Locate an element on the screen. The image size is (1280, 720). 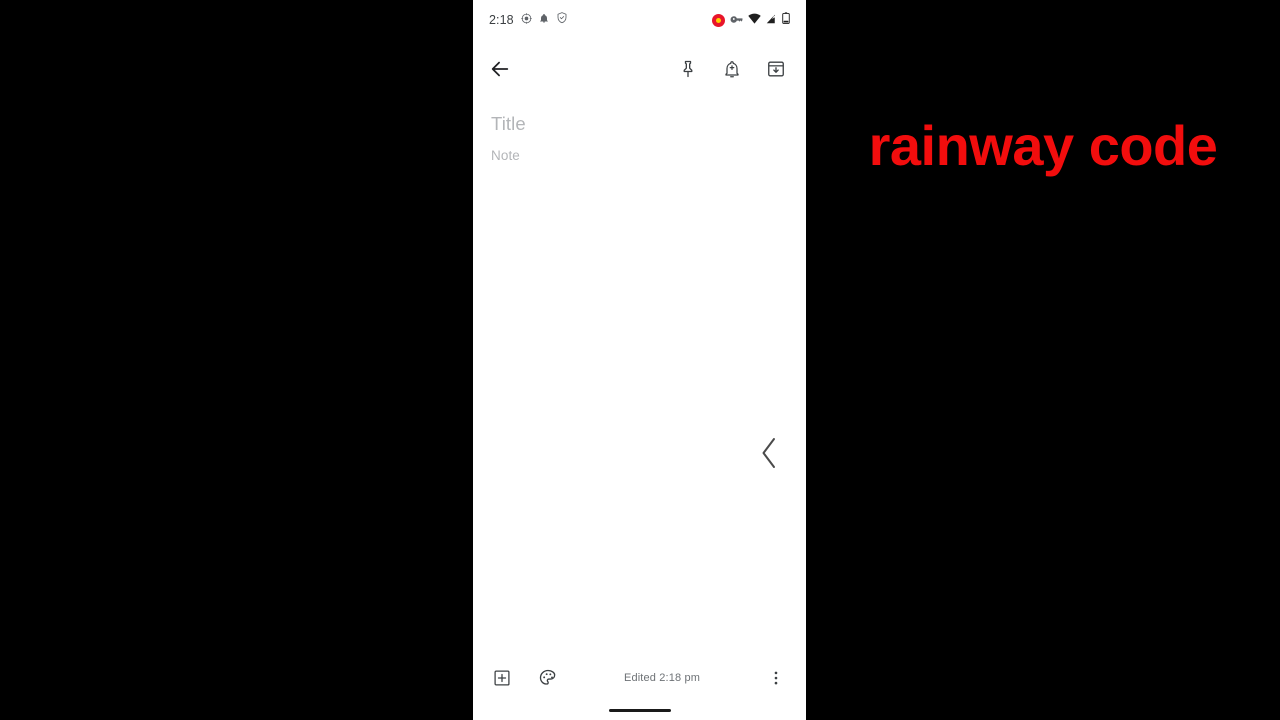
caption-text: rainway code is located at coordinates (1043, 145).